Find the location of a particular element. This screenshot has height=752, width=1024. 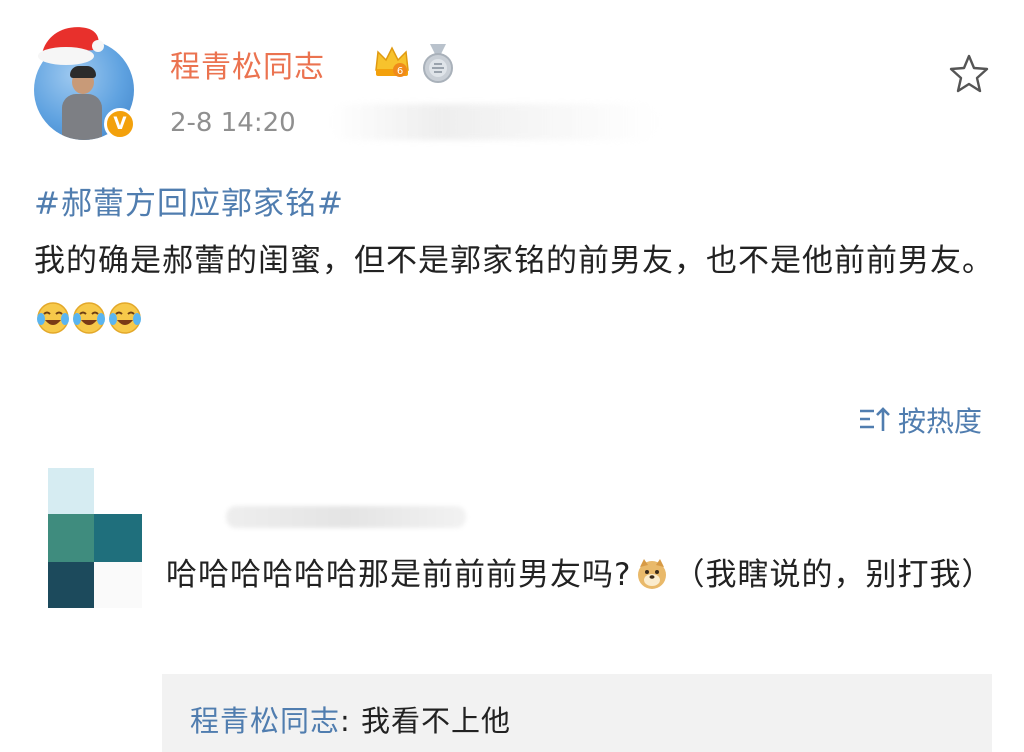

reply-author: 程青松同志 is located at coordinates (265, 721).